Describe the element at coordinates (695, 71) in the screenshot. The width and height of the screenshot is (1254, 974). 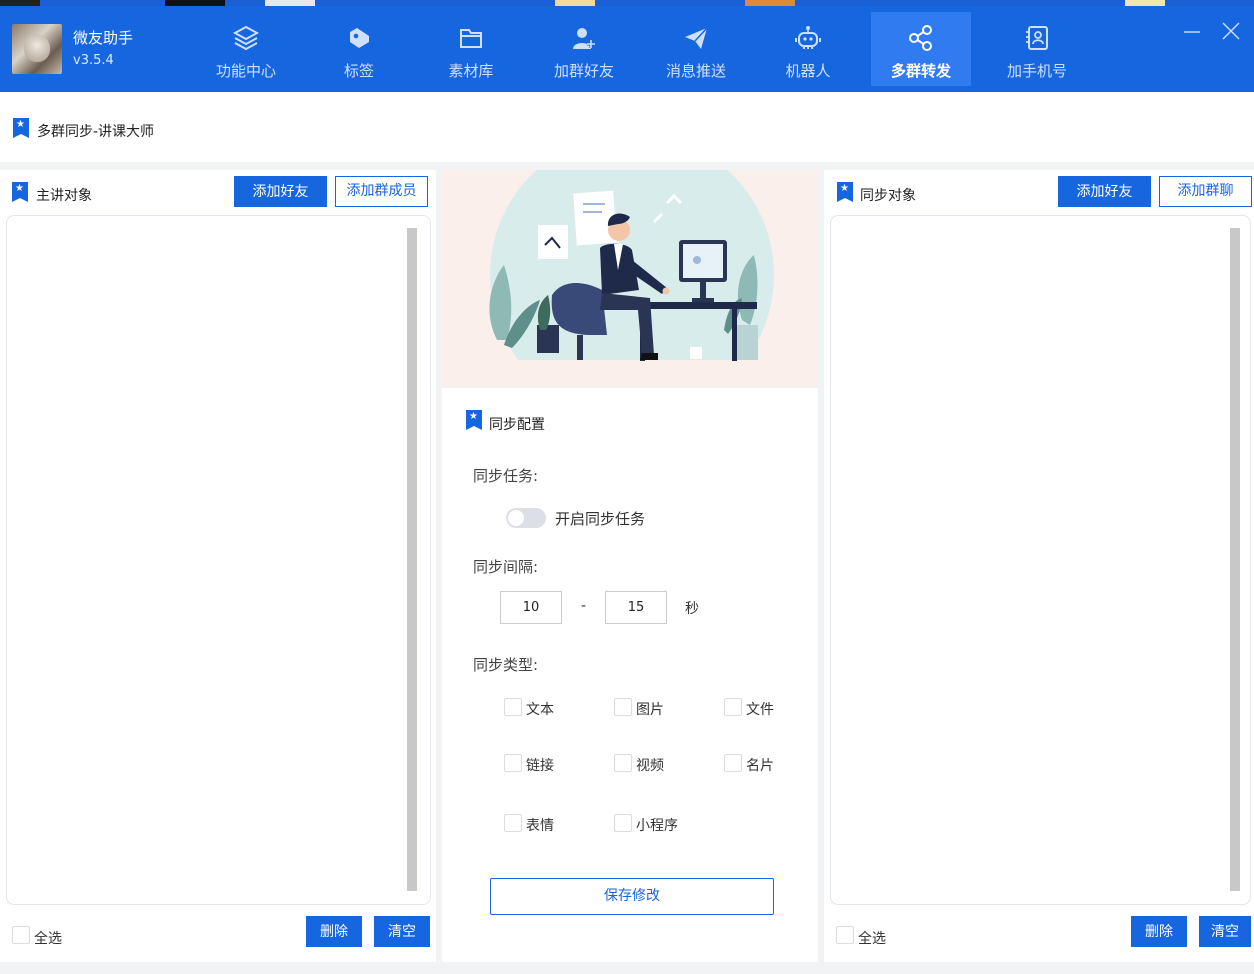
I see `nav-label: 消息推送` at that location.